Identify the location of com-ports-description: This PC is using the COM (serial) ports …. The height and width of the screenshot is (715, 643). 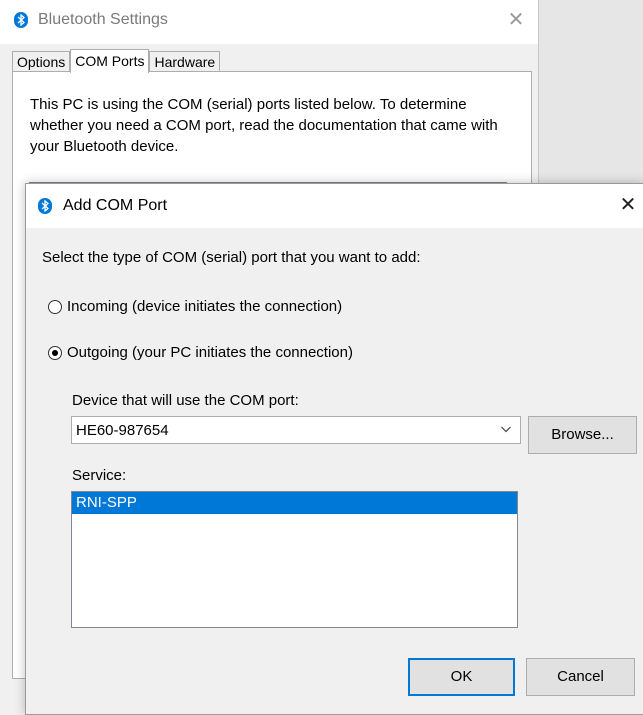
(264, 125).